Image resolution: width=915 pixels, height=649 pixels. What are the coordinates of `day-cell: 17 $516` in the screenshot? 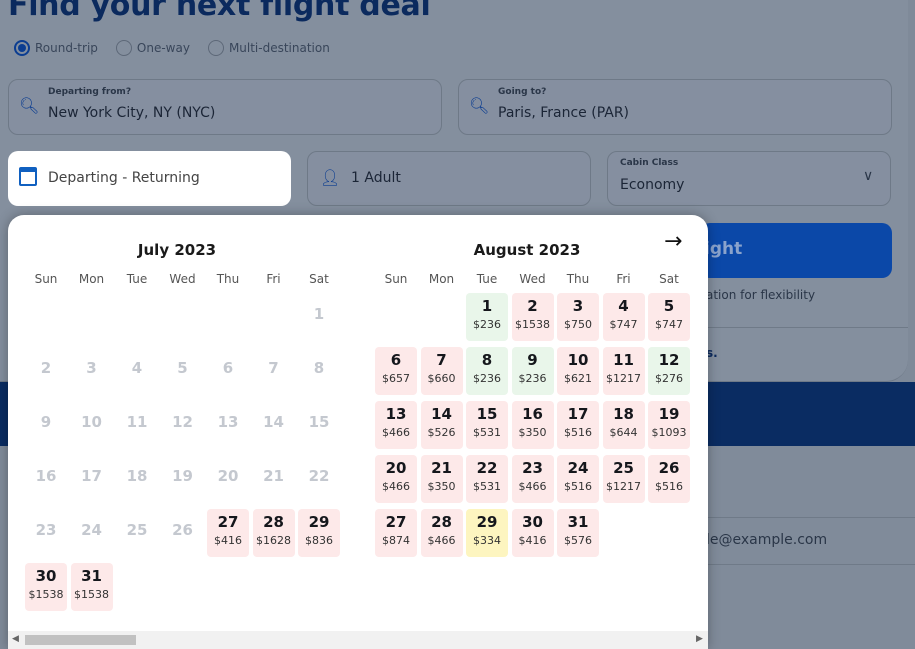 It's located at (578, 425).